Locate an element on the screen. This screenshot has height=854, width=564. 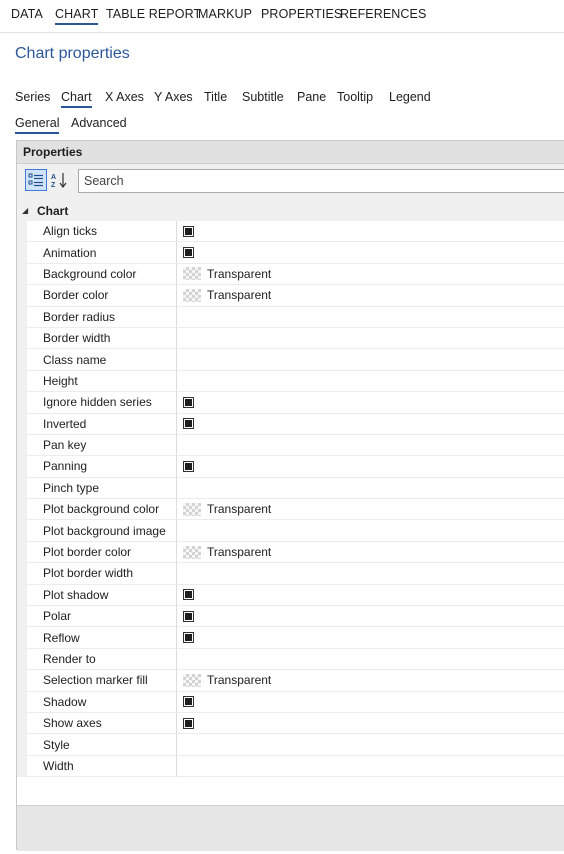
property-row: Show axes is located at coordinates (290, 723).